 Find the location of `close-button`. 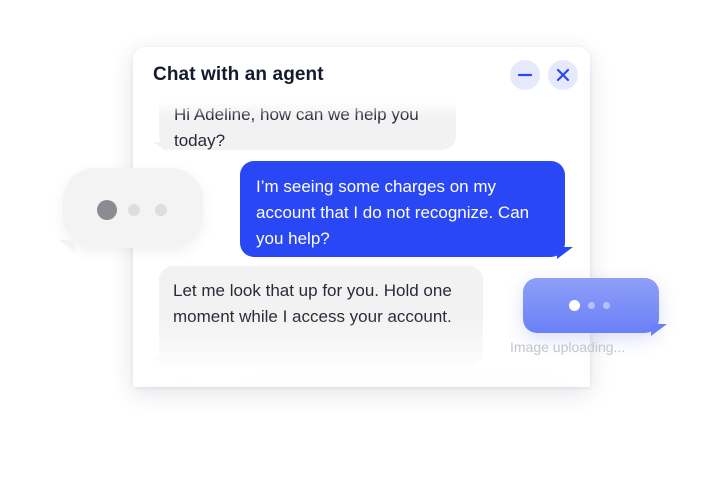

close-button is located at coordinates (563, 75).